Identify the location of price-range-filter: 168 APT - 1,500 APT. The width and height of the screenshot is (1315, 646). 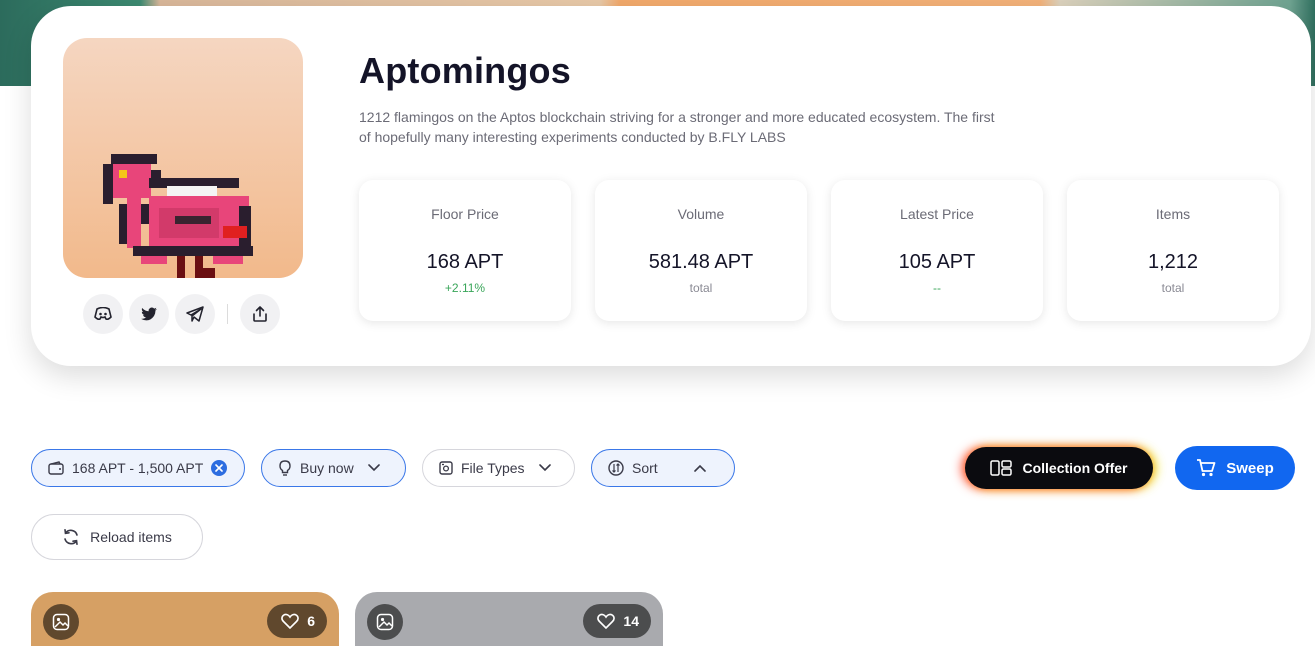
(138, 468).